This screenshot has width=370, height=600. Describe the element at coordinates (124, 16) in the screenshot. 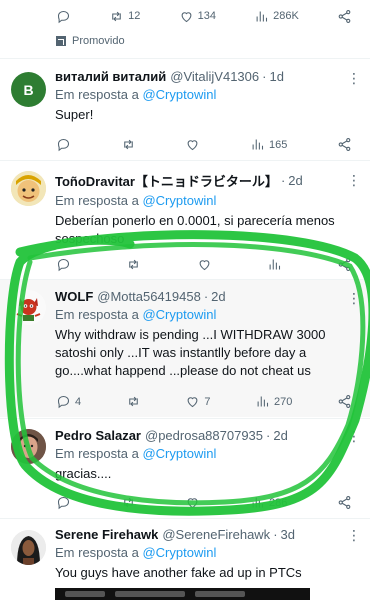

I see `retweet-button: 12` at that location.